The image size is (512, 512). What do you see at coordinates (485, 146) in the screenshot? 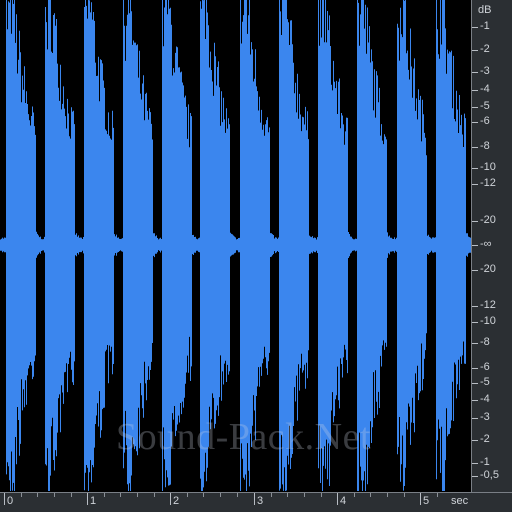
I see `db-label-upper: -8` at bounding box center [485, 146].